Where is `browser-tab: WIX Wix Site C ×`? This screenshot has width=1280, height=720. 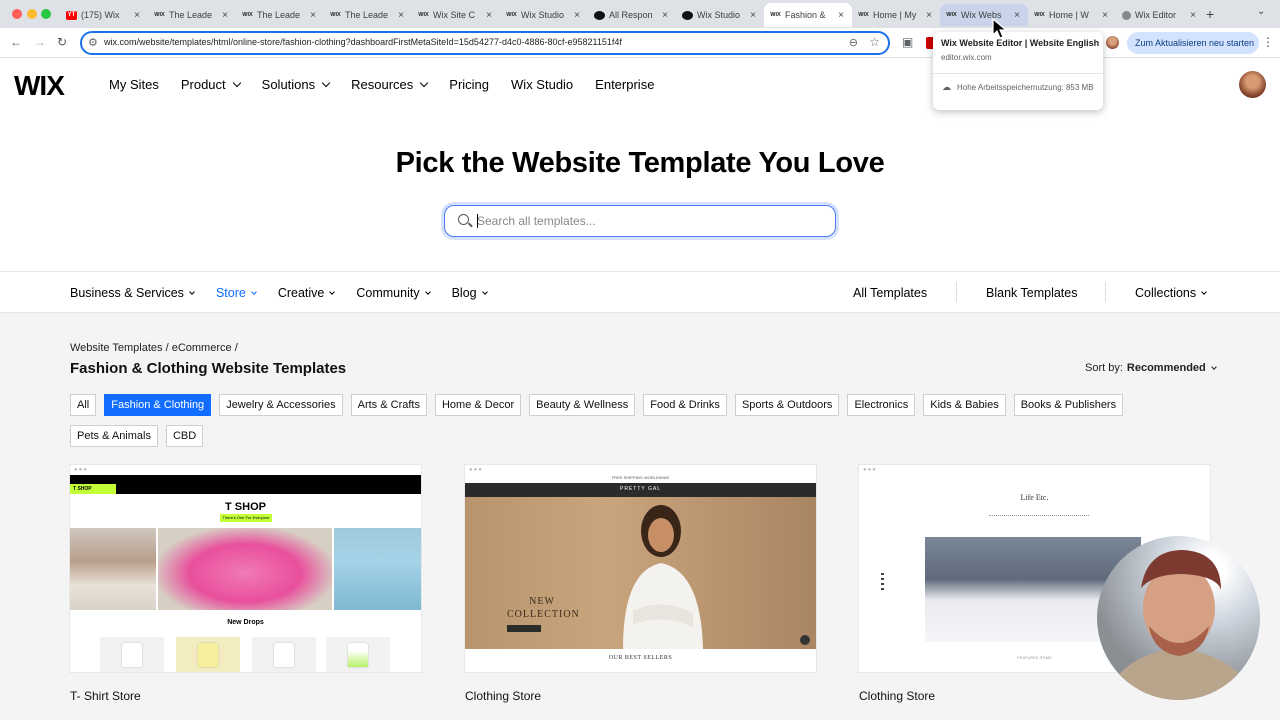 browser-tab: WIX Wix Site C × is located at coordinates (456, 15).